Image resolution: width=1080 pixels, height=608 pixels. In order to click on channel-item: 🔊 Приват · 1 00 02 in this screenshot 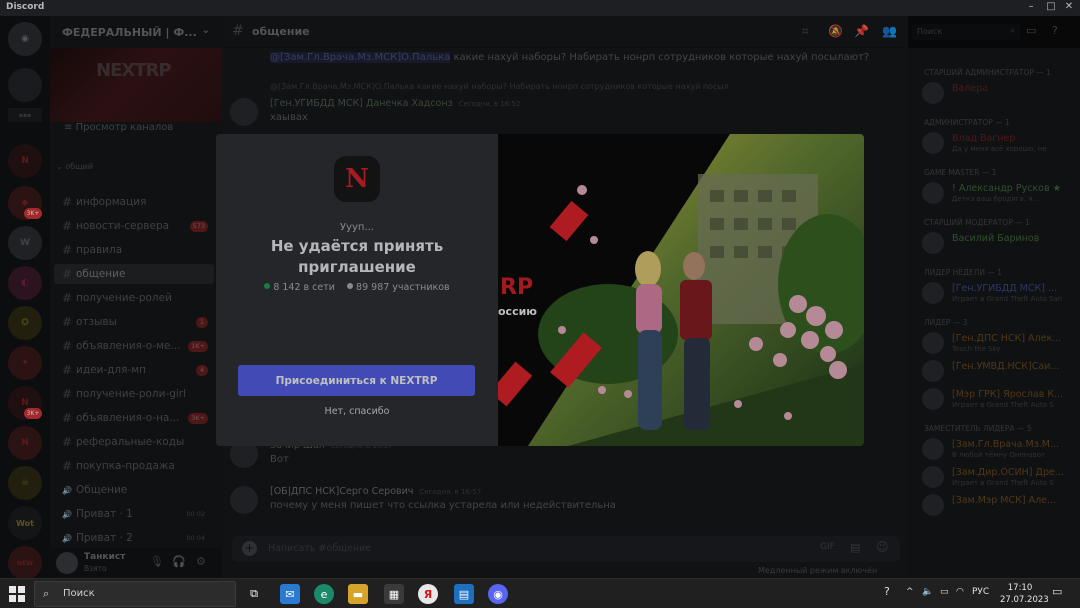, I will do `click(134, 514)`.